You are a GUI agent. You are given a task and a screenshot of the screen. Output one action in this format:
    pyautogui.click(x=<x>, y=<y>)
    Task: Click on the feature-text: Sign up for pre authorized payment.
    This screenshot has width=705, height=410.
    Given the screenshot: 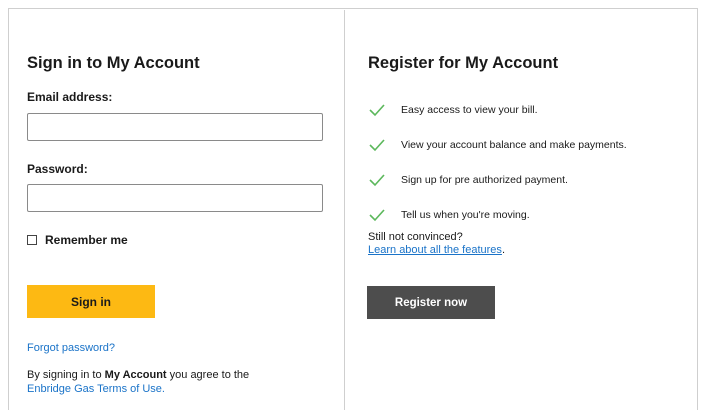 What is the action you would take?
    pyautogui.click(x=484, y=179)
    